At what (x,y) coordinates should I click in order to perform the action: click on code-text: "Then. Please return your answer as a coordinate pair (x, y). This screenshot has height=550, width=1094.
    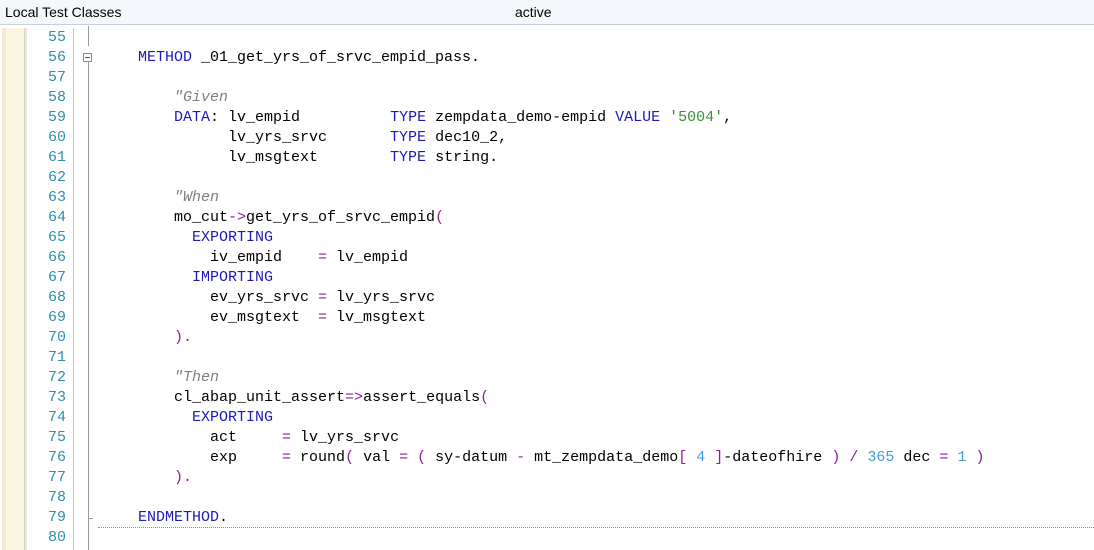
    Looking at the image, I should click on (158, 378).